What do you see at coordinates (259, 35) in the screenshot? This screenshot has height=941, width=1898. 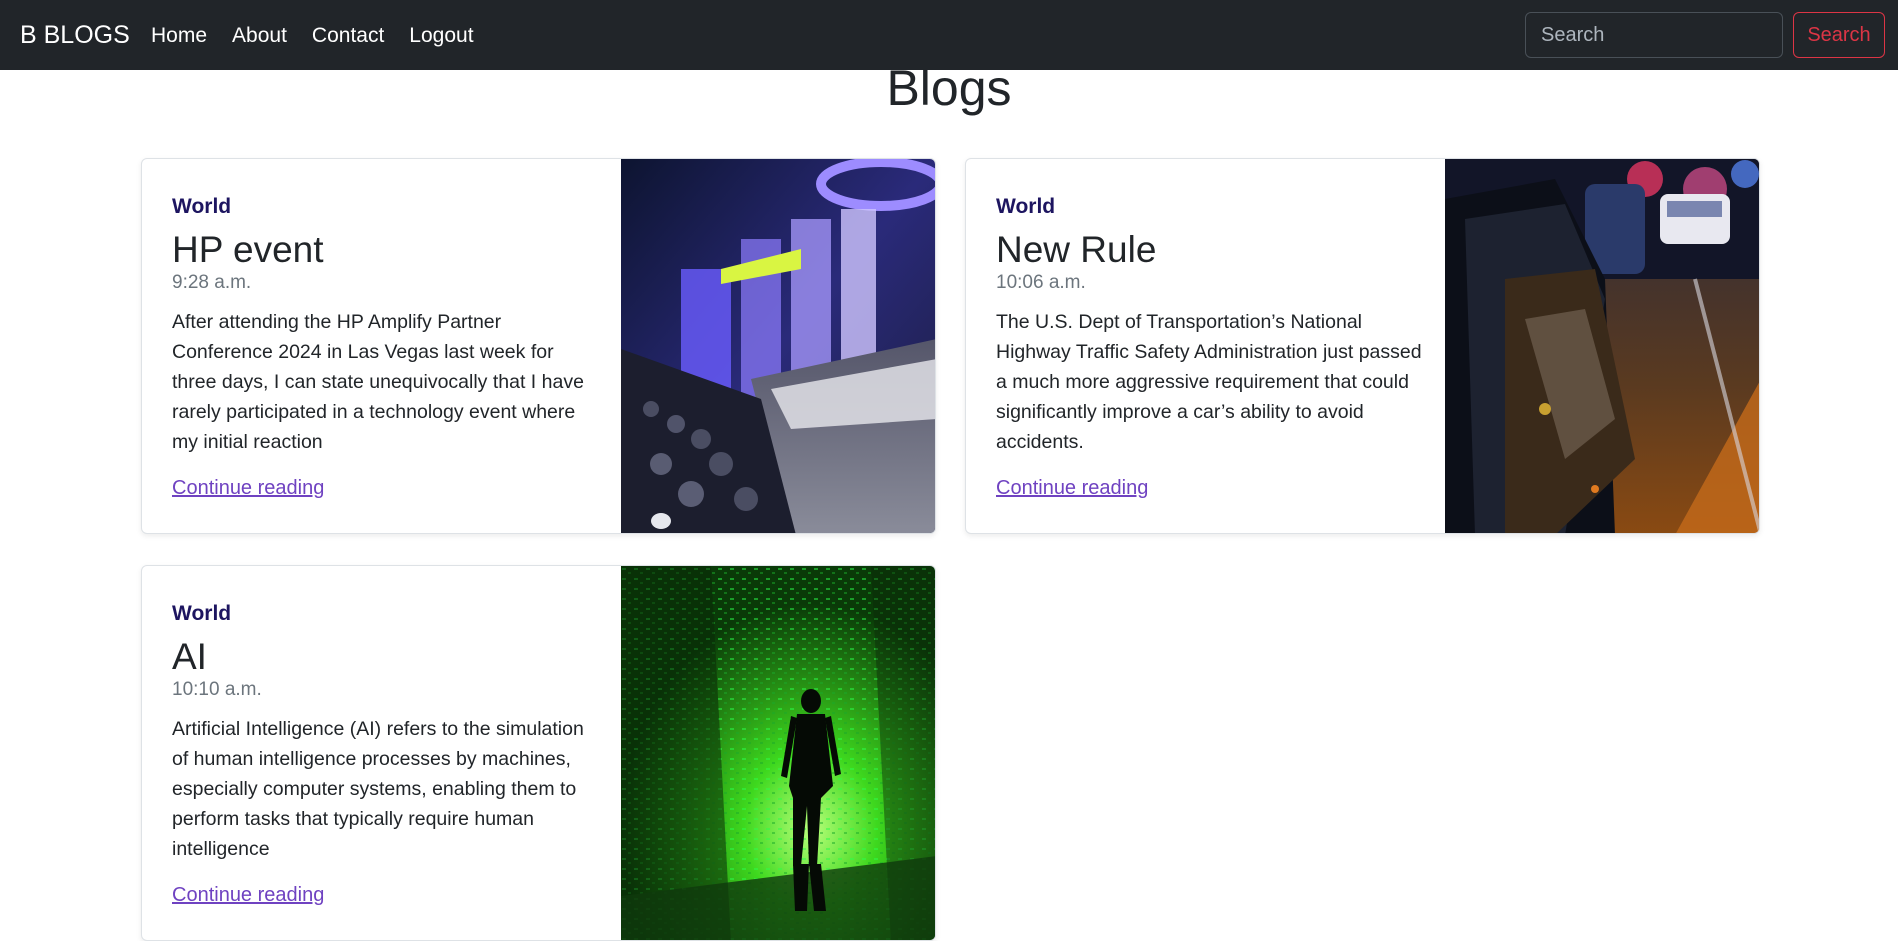 I see `nav-link-about: About` at bounding box center [259, 35].